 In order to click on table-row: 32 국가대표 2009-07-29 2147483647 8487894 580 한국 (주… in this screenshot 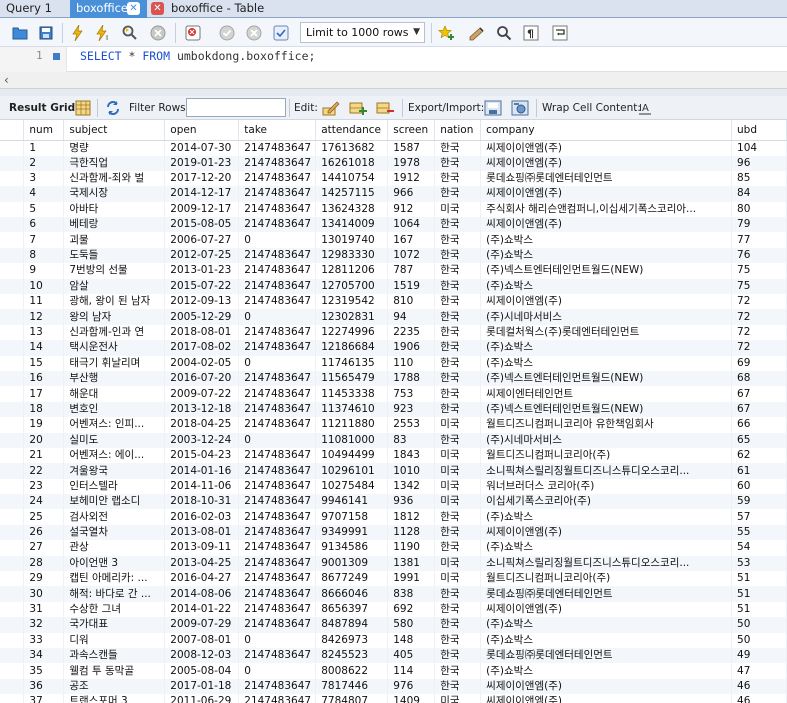, I will do `click(393, 625)`.